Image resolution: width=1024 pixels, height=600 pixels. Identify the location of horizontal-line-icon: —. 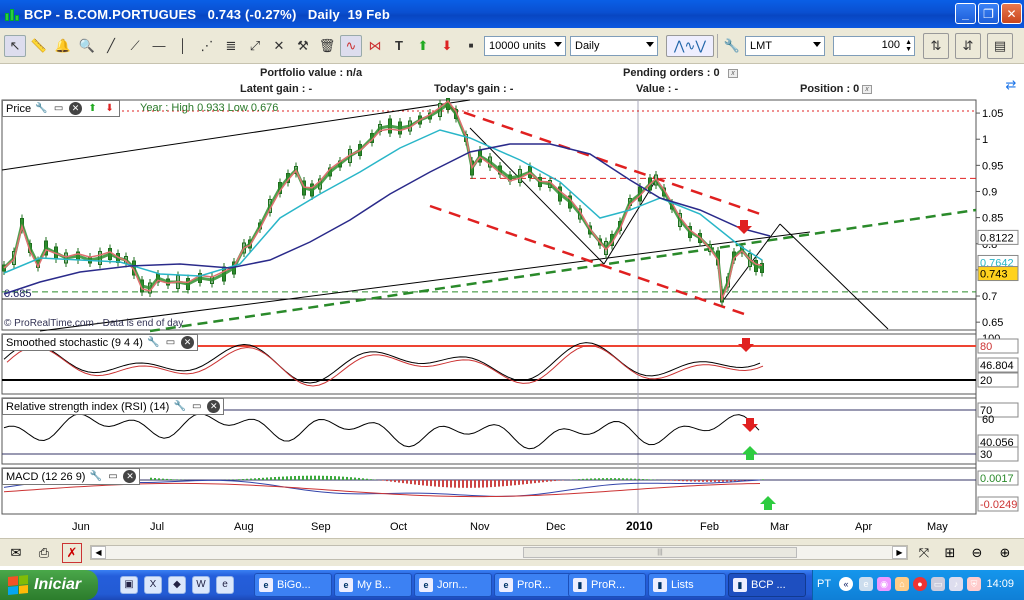
(159, 46).